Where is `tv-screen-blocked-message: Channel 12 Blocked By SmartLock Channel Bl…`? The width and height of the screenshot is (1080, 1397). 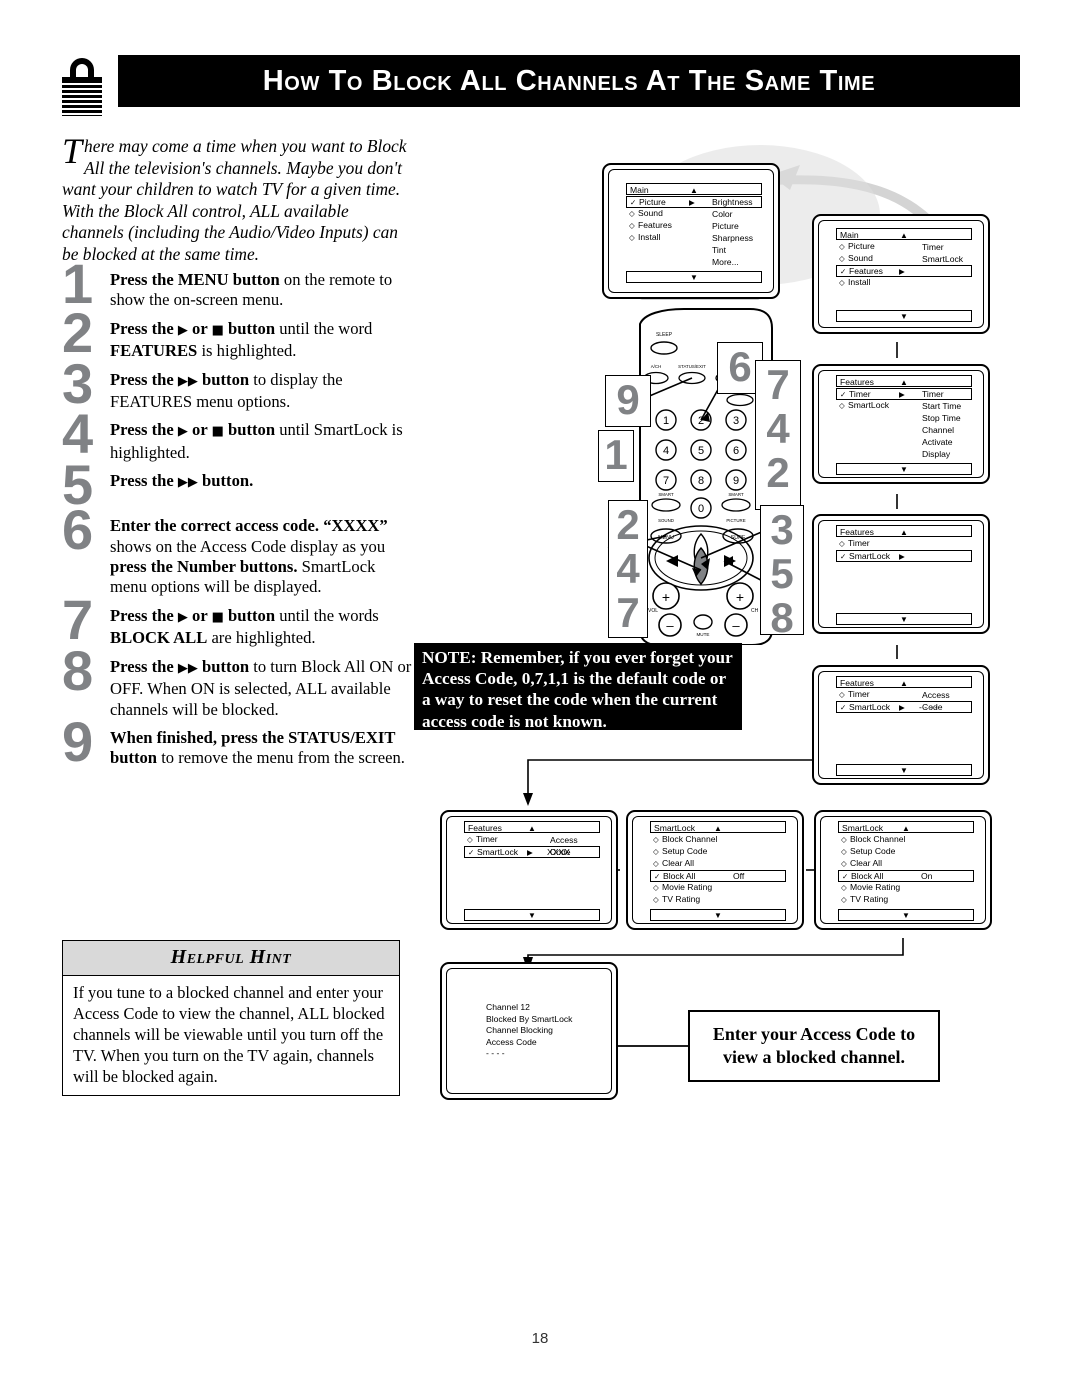 tv-screen-blocked-message: Channel 12 Blocked By SmartLock Channel Bl… is located at coordinates (529, 1031).